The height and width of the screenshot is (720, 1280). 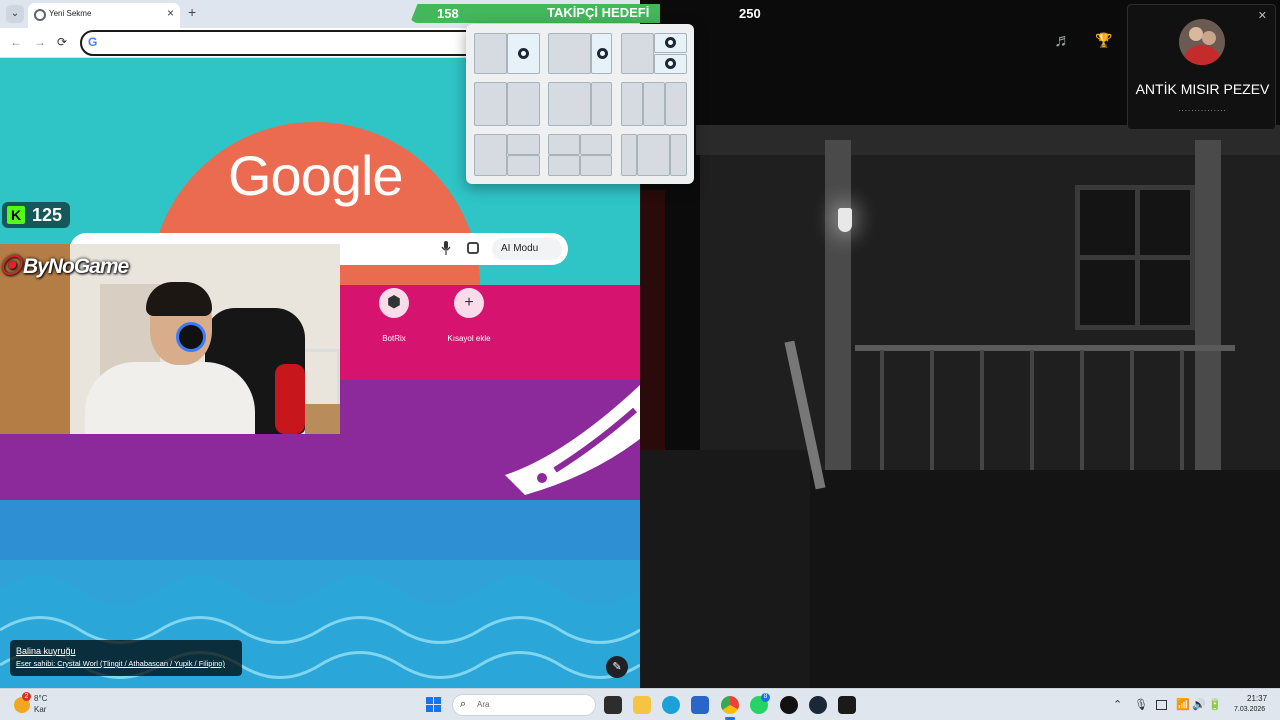 I want to click on start-button, so click(x=434, y=705).